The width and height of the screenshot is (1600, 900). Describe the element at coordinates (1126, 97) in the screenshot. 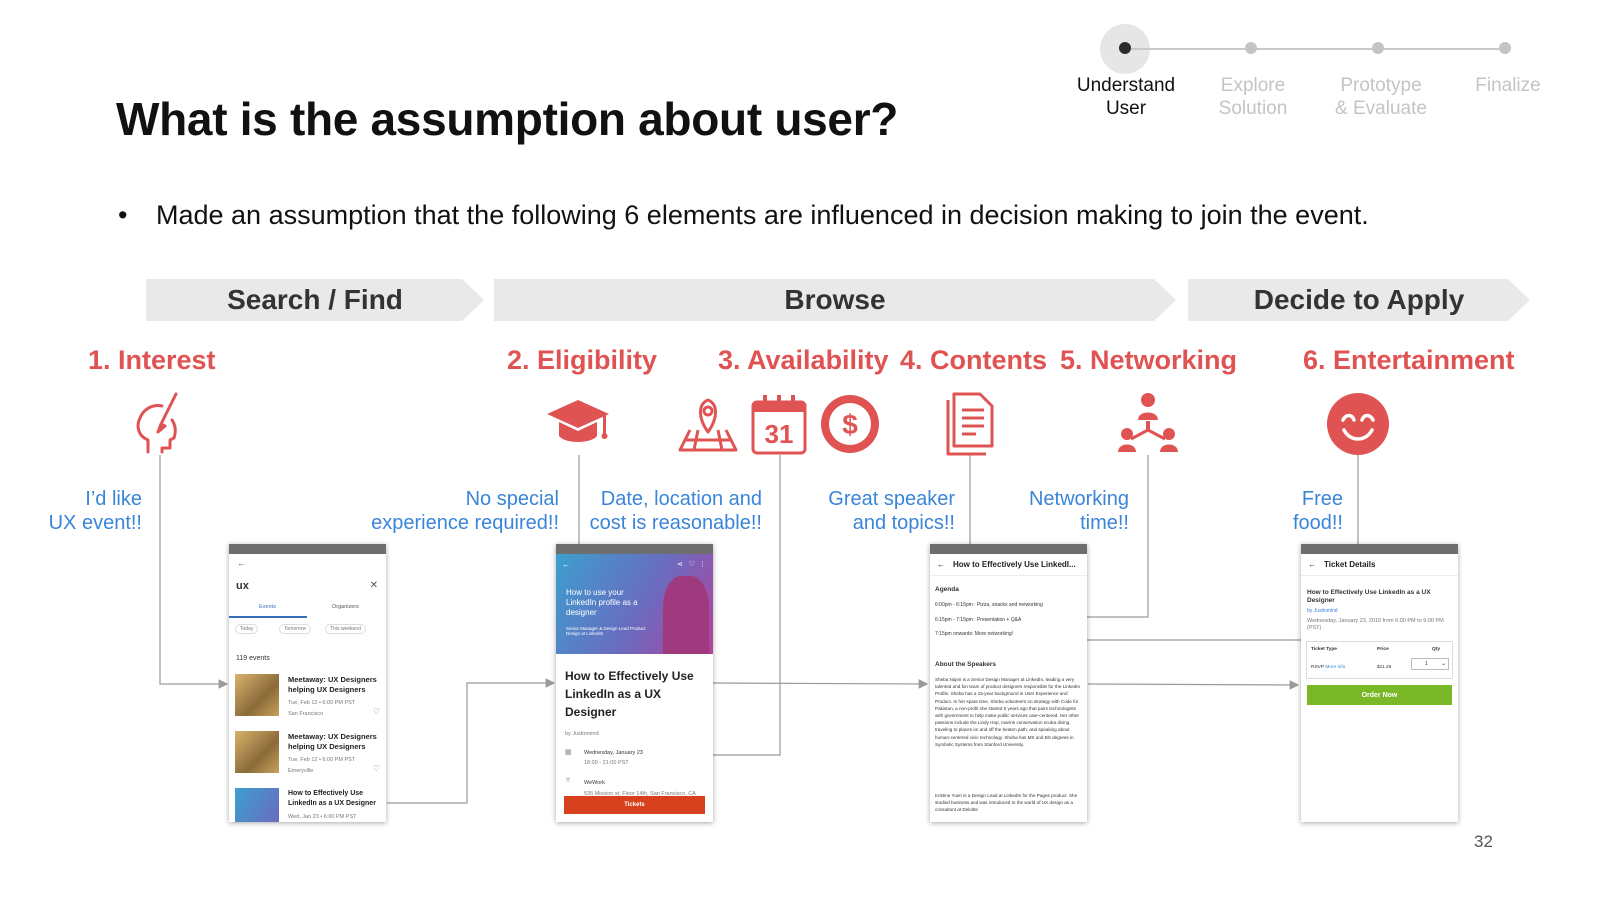

I see `step-label-understand: Understand User` at that location.